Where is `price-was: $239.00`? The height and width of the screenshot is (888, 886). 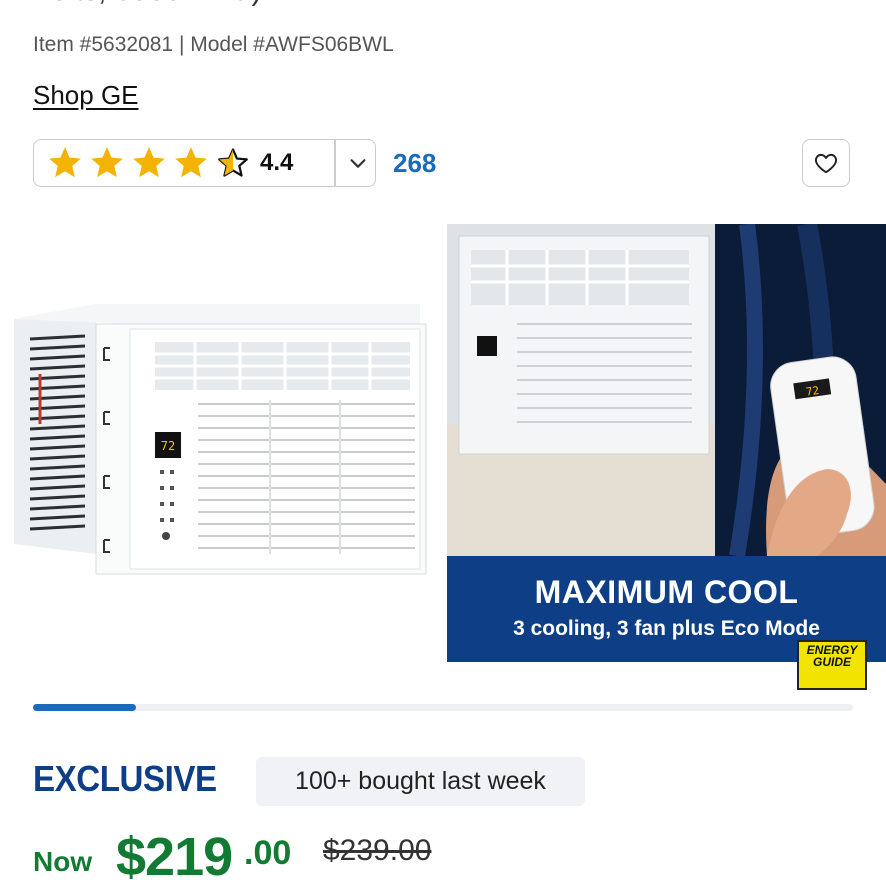 price-was: $239.00 is located at coordinates (377, 850).